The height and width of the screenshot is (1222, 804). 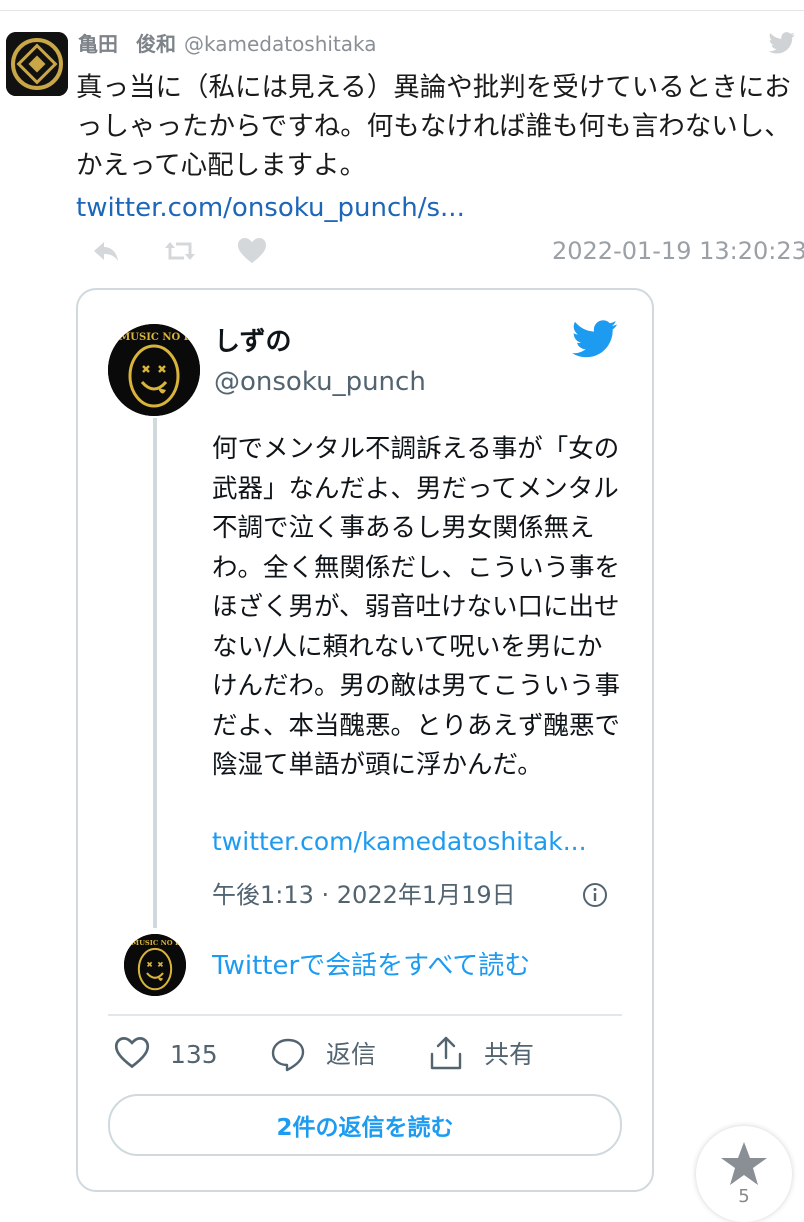 What do you see at coordinates (351, 1055) in the screenshot?
I see `reply-label: 返信` at bounding box center [351, 1055].